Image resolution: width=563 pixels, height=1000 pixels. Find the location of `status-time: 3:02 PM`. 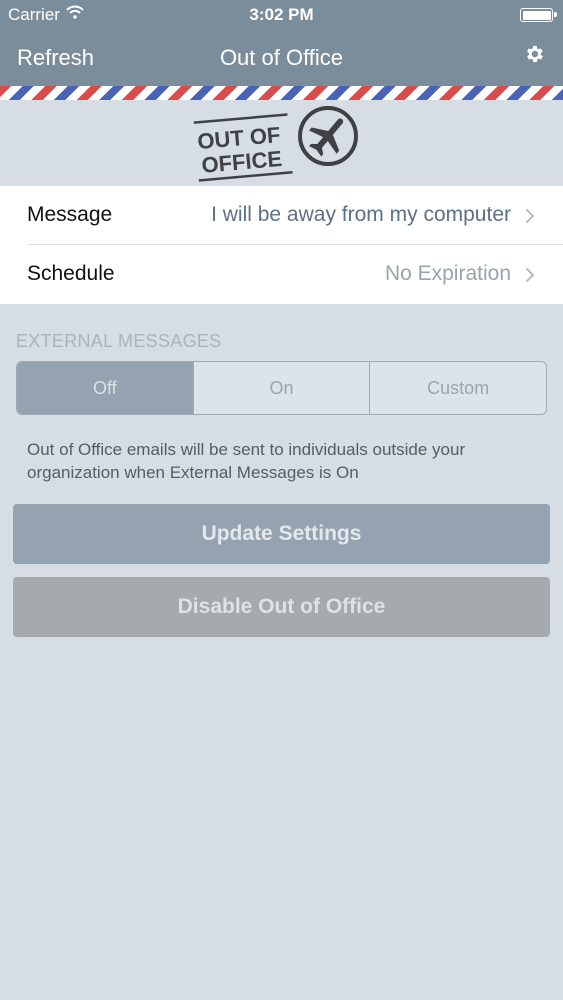

status-time: 3:02 PM is located at coordinates (281, 14).